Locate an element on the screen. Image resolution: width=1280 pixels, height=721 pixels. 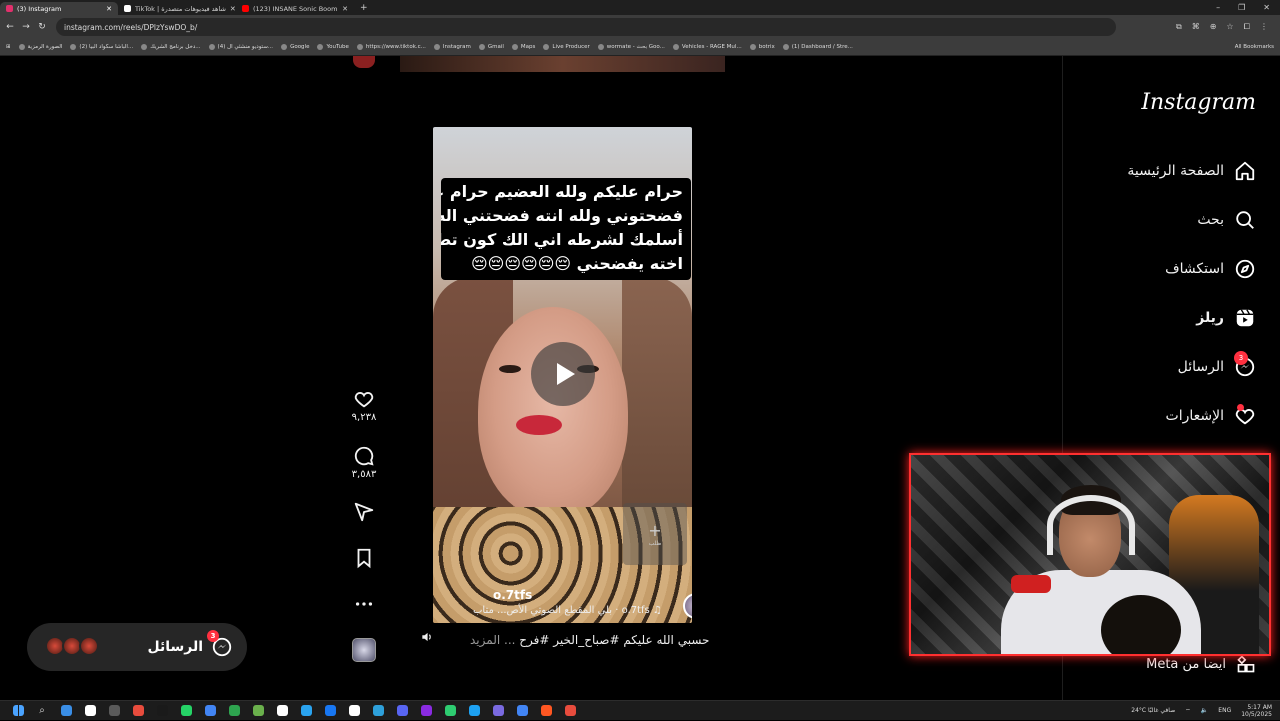
comment-action: ٣,٥٨٣ is located at coordinates (364, 462).